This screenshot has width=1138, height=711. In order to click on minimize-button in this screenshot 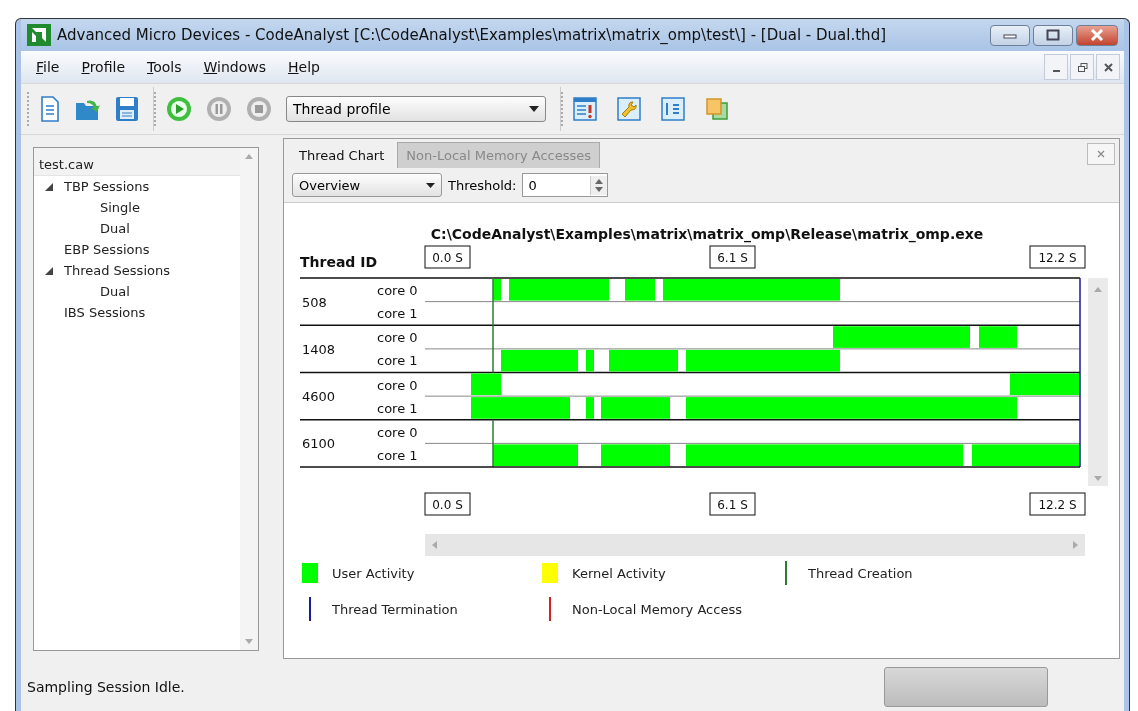, I will do `click(1010, 35)`.